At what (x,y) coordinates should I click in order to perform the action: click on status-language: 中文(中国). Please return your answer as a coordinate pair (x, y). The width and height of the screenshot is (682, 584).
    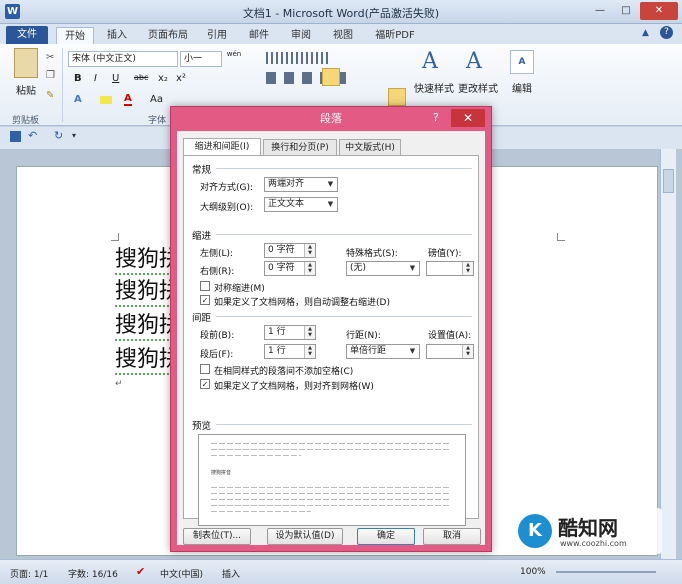
    Looking at the image, I should click on (181, 573).